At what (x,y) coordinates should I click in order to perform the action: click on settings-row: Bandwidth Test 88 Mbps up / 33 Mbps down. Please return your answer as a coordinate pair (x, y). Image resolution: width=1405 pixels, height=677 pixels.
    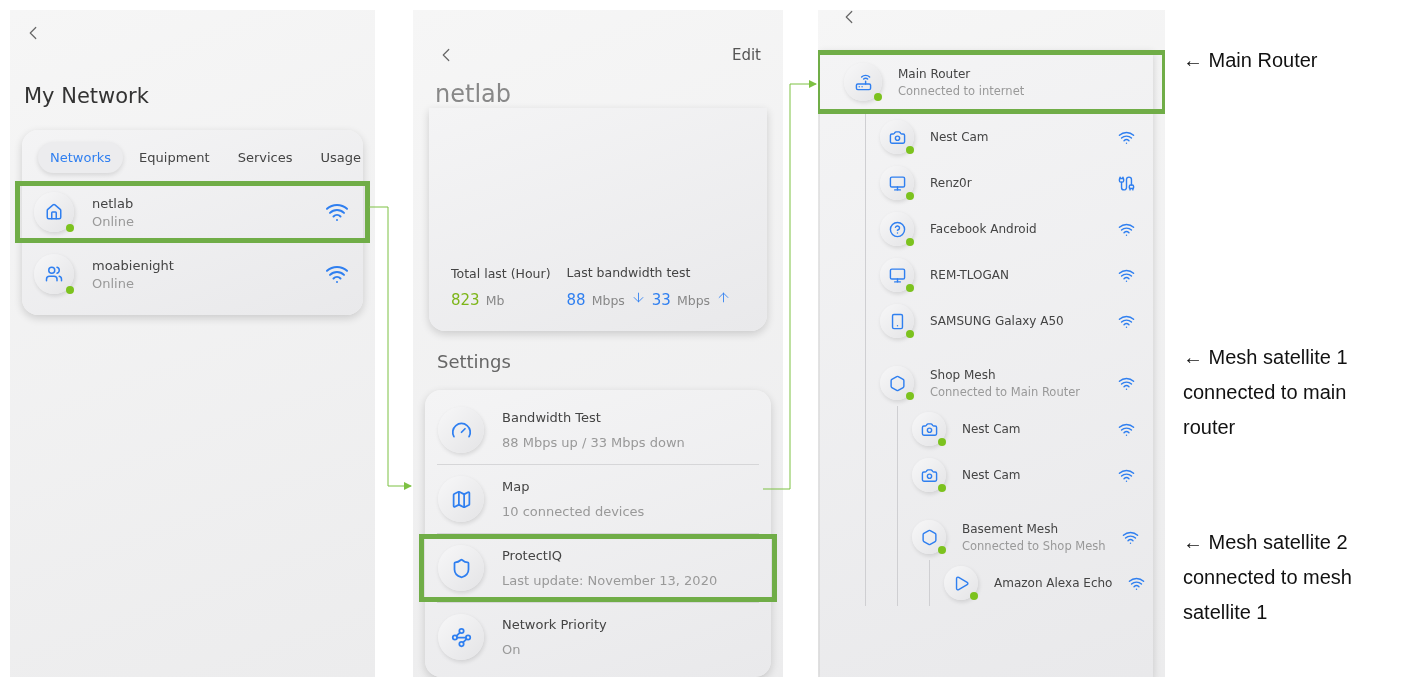
    Looking at the image, I should click on (598, 430).